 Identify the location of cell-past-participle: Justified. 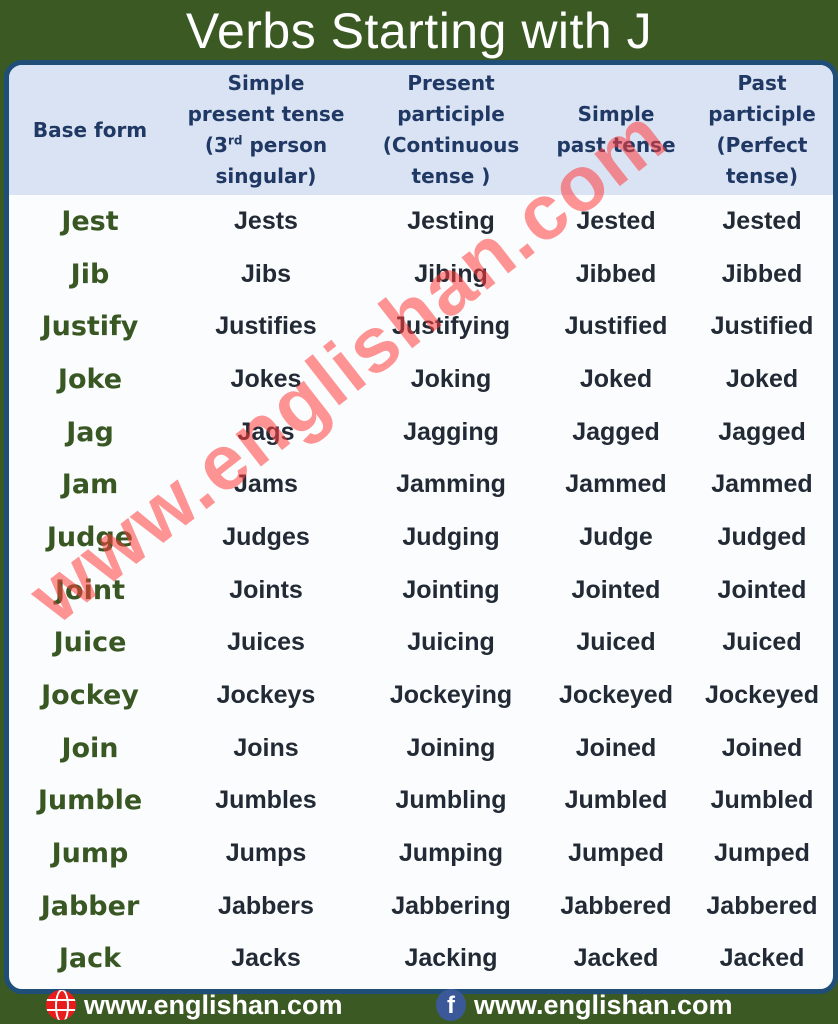
(762, 326).